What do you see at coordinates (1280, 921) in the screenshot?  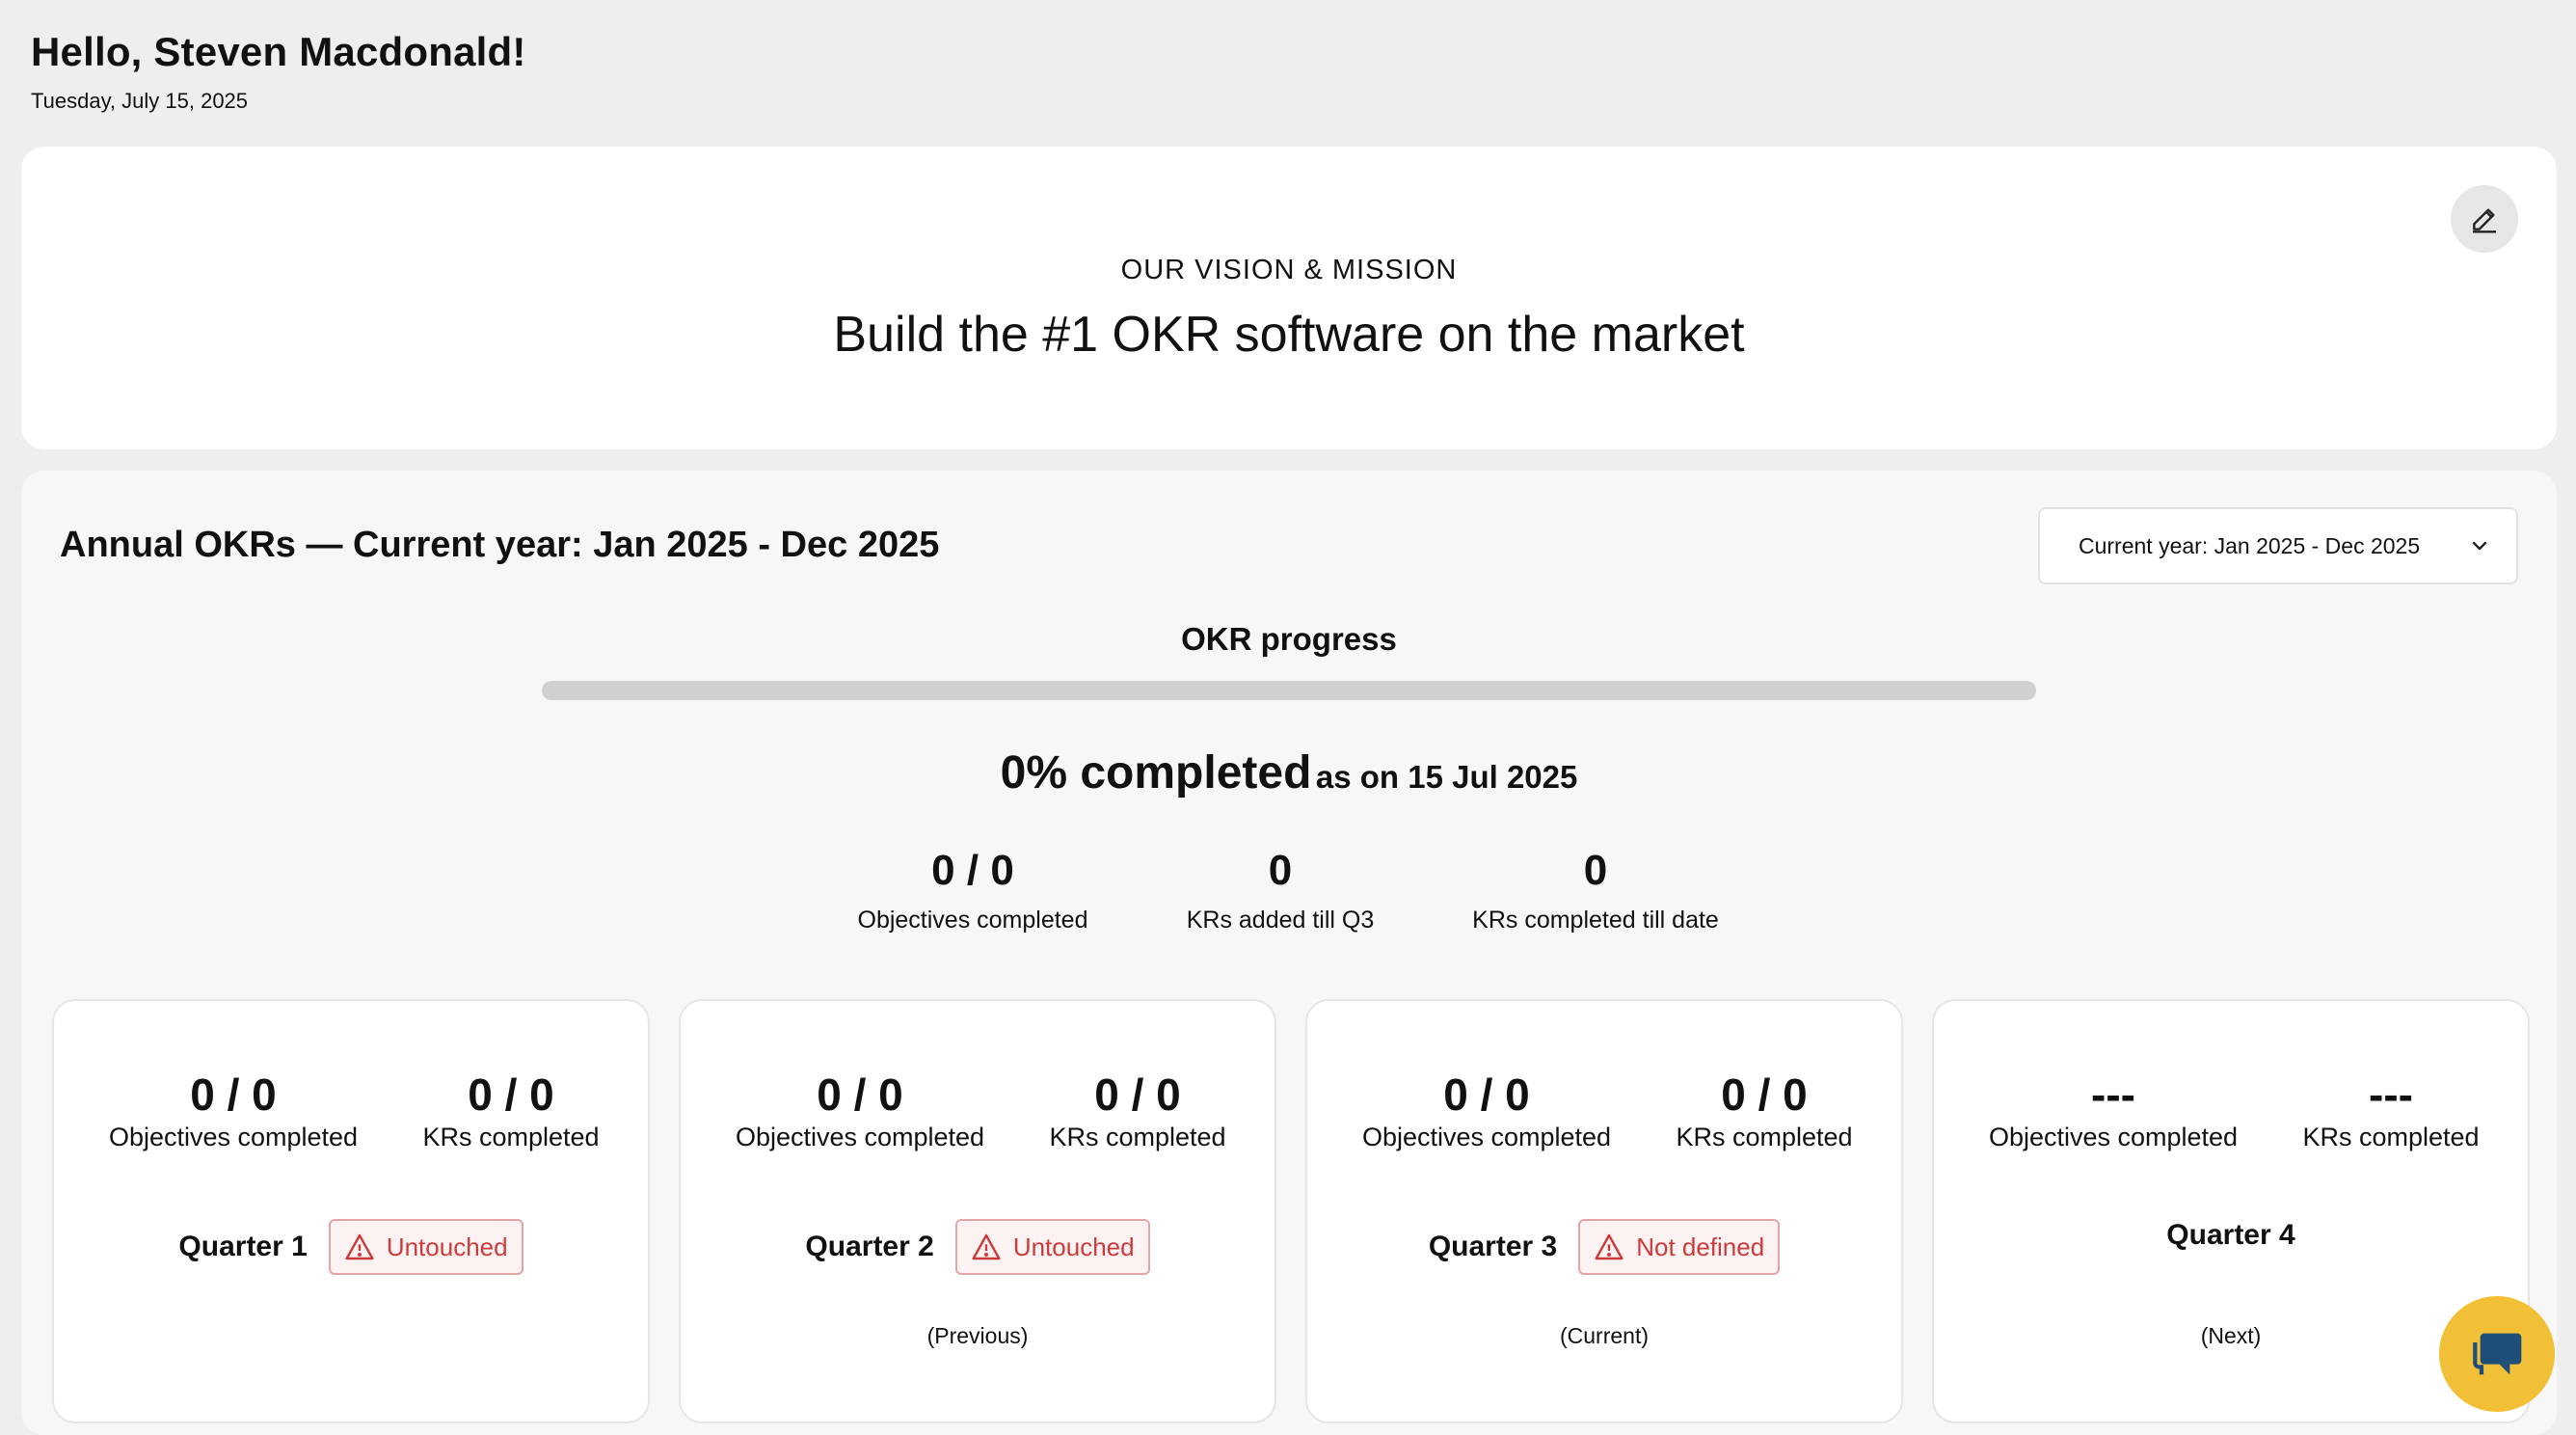 I see `summary-label: KRs added till Q3` at bounding box center [1280, 921].